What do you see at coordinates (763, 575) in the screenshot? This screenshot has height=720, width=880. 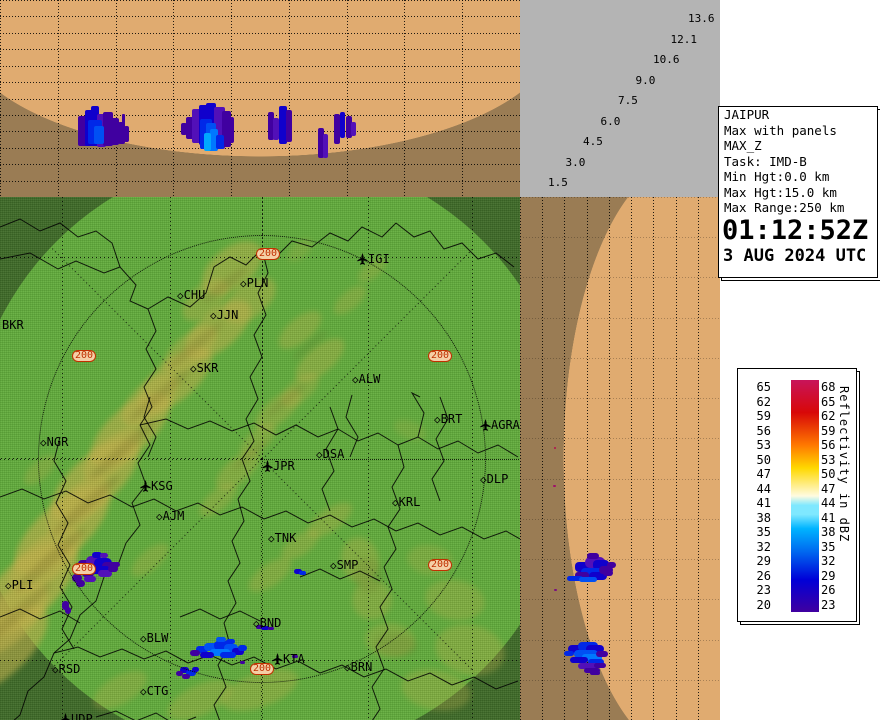 I see `legend-label-lower: 26` at bounding box center [763, 575].